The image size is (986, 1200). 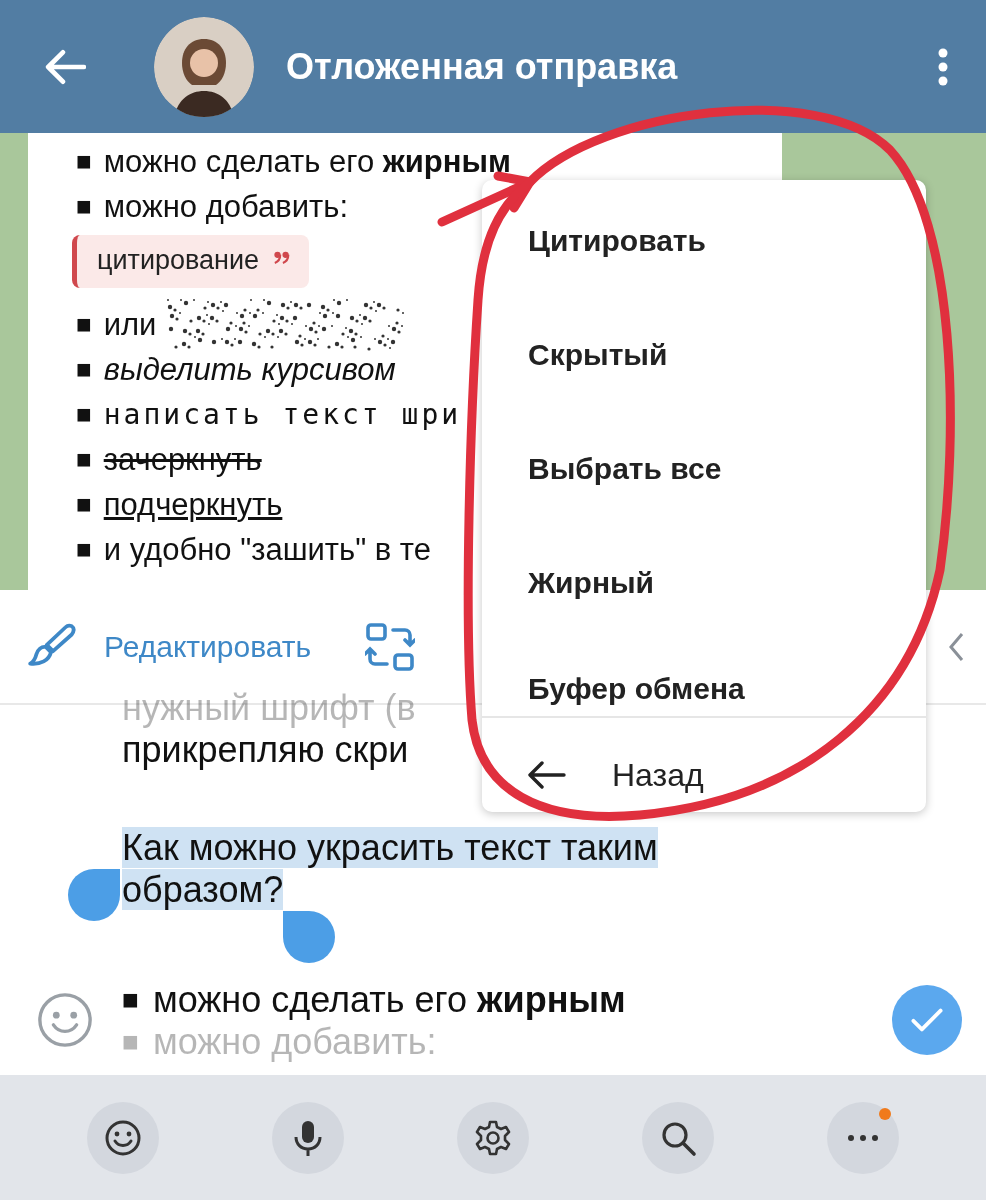 What do you see at coordinates (704, 493) in the screenshot?
I see `menu-item: Выбрать все` at bounding box center [704, 493].